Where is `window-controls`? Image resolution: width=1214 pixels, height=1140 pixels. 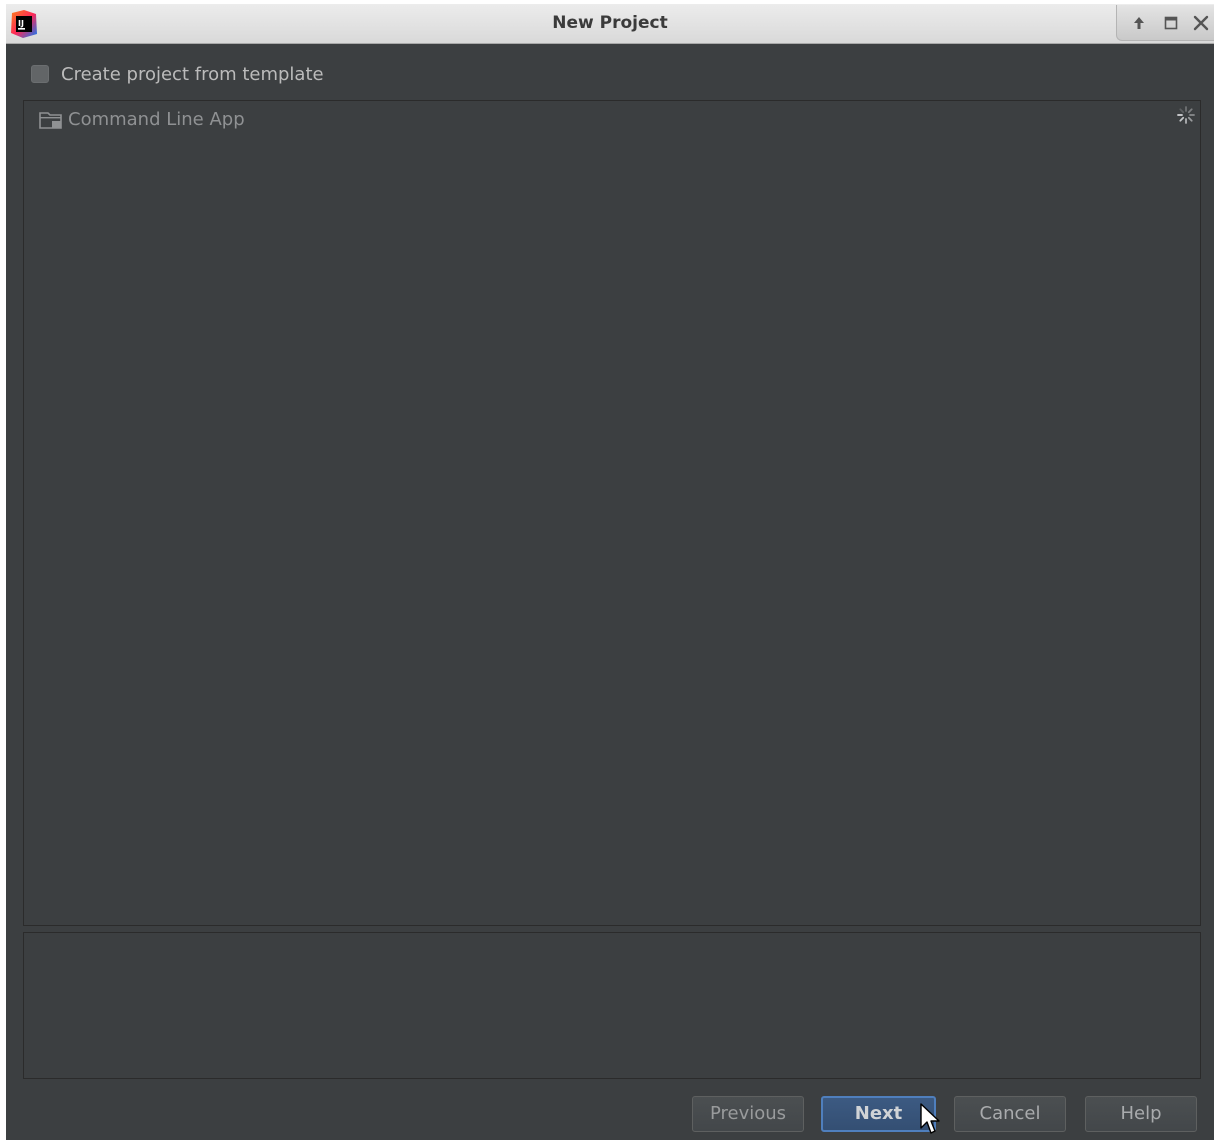
window-controls is located at coordinates (1165, 23).